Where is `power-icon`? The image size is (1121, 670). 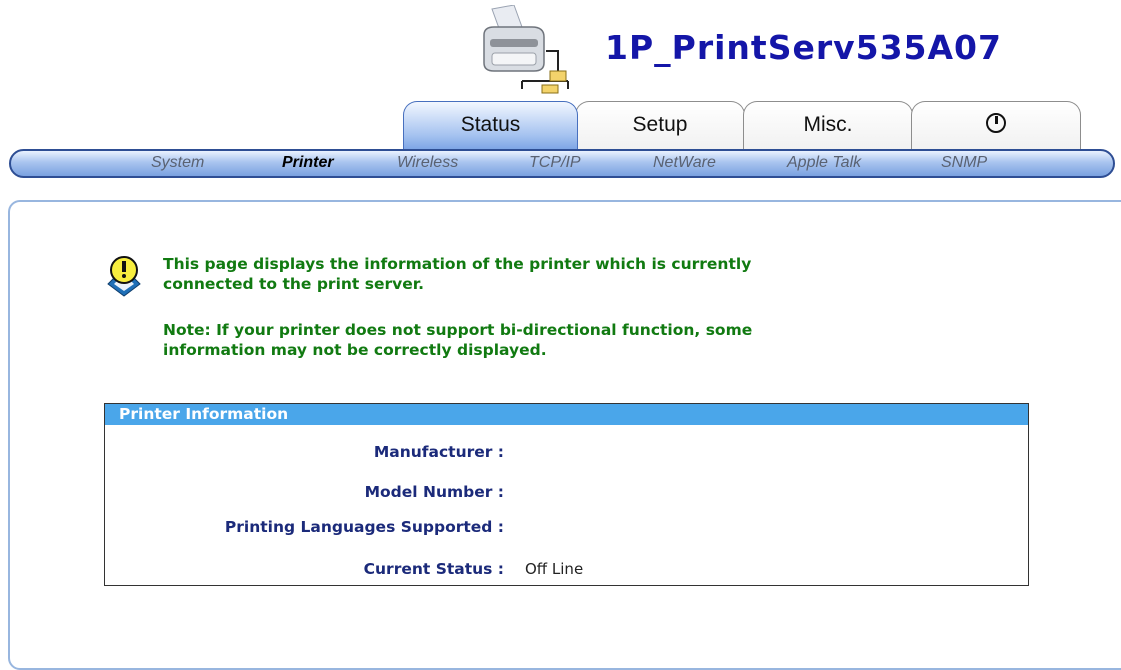 power-icon is located at coordinates (996, 123).